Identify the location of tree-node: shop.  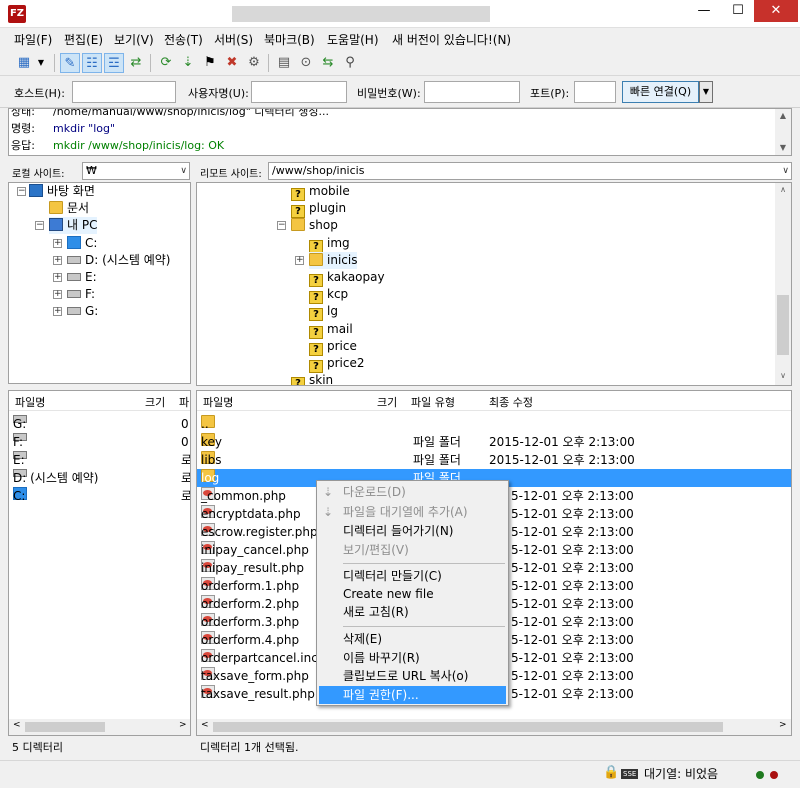
(314, 225).